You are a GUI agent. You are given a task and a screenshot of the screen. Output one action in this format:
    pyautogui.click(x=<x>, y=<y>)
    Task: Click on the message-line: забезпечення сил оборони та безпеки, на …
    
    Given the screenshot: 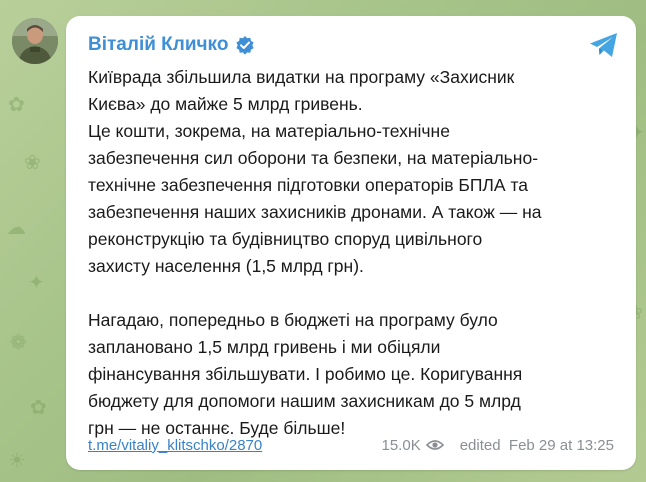 What is the action you would take?
    pyautogui.click(x=313, y=158)
    